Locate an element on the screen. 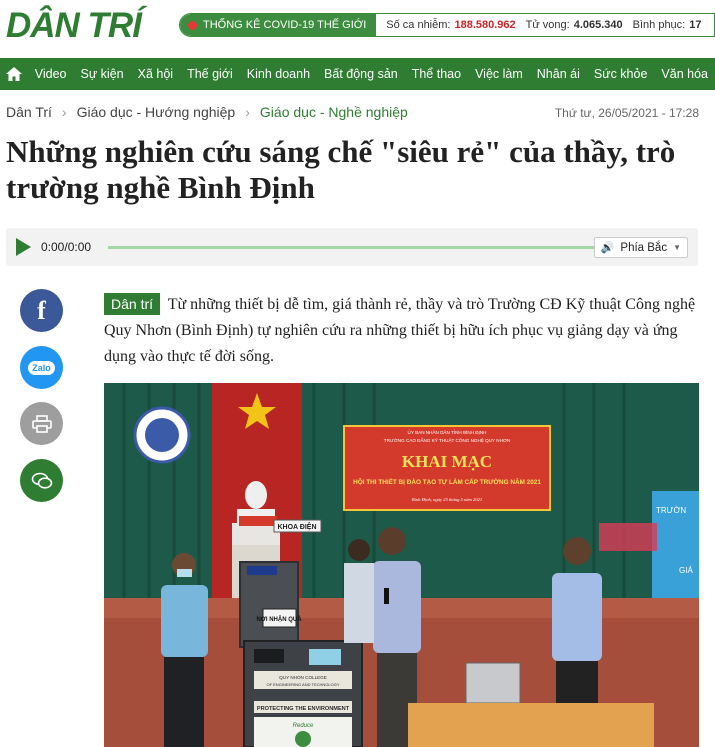 The image size is (715, 747). zalo-share-button: Zalo is located at coordinates (41, 367).